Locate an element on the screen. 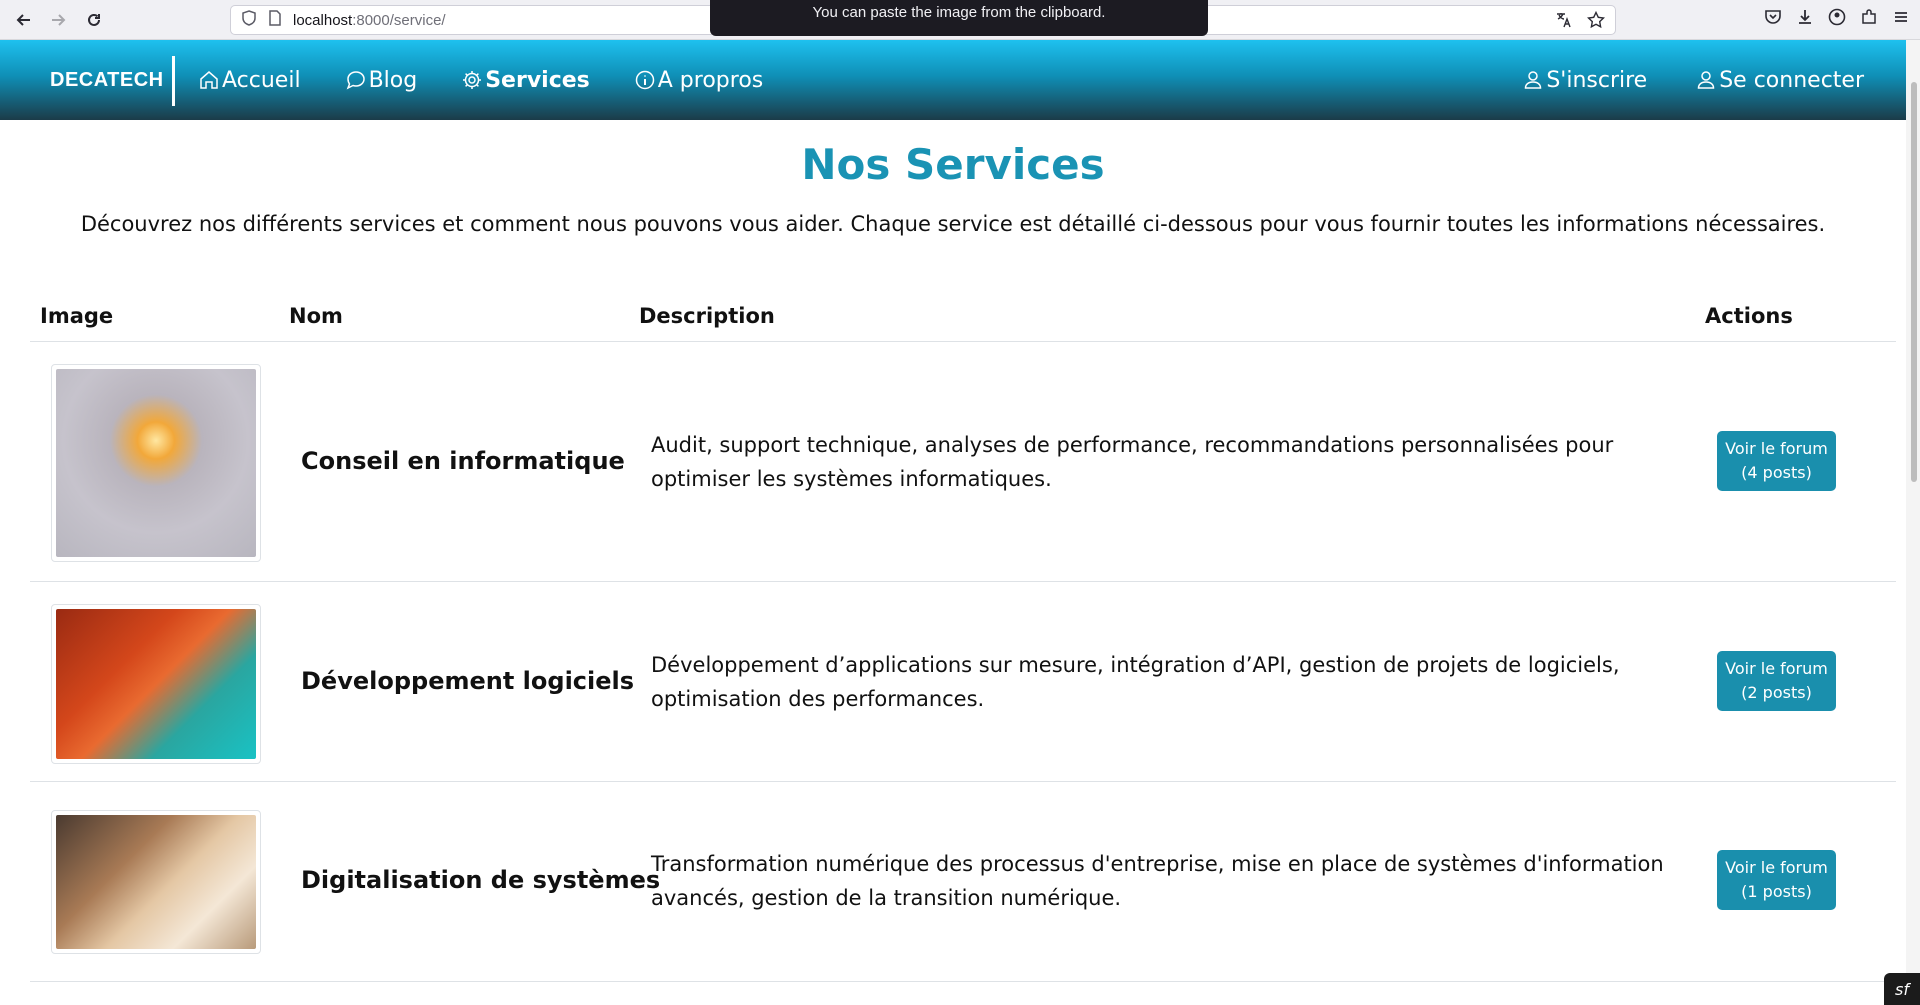 This screenshot has width=1920, height=1005. header-description: Description is located at coordinates (707, 316).